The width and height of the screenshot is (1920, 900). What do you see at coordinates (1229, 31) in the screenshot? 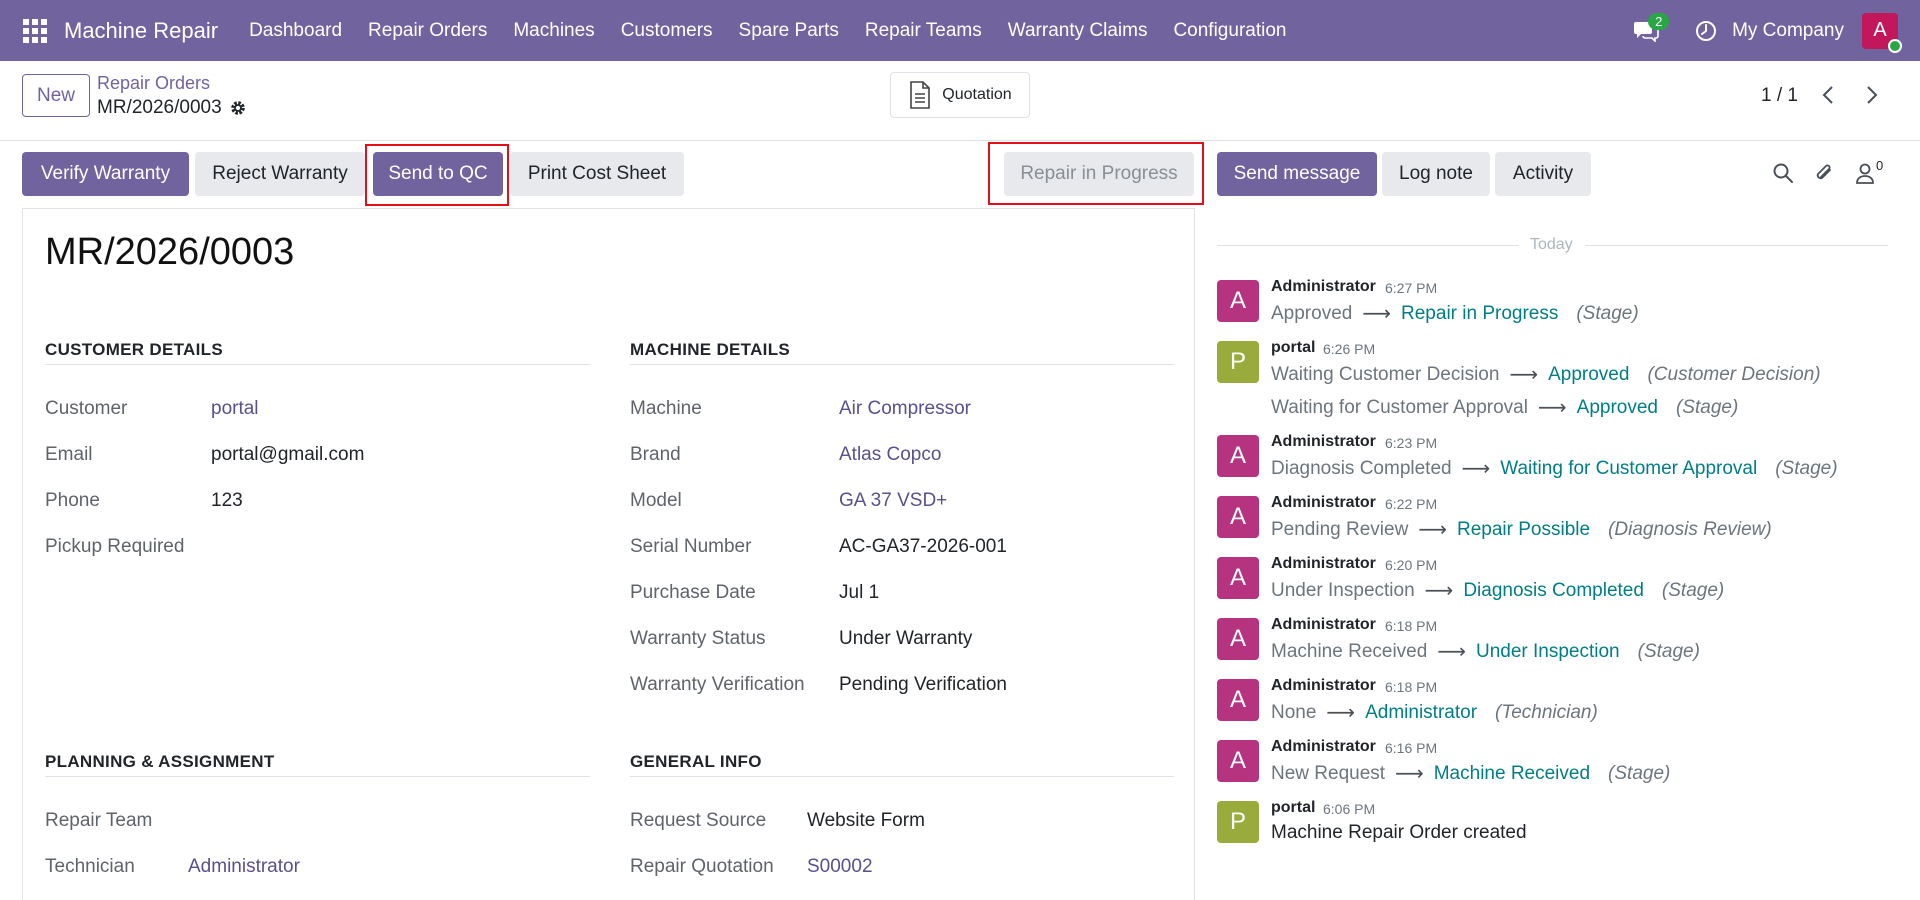
I see `menu-configuration: Configuration` at bounding box center [1229, 31].